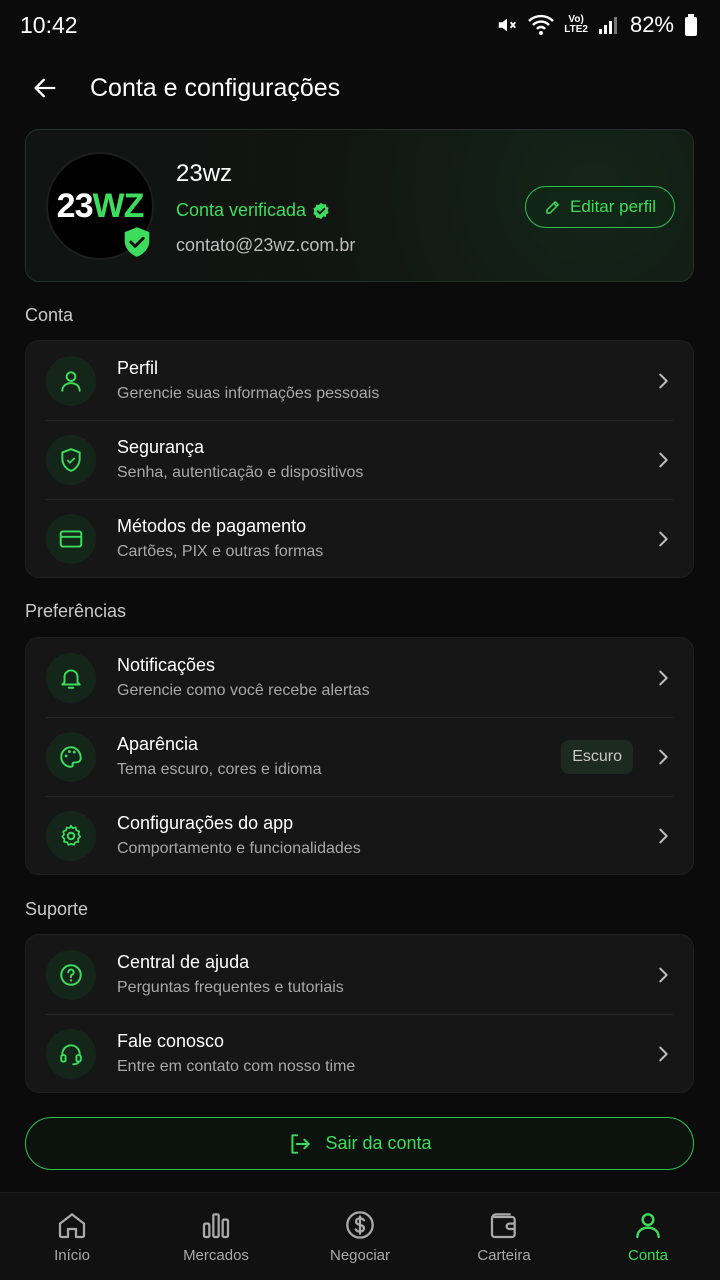  I want to click on palette-icon, so click(71, 756).